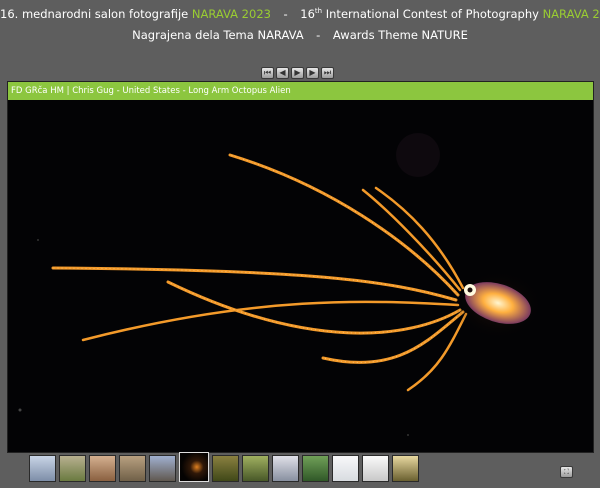  Describe the element at coordinates (327, 73) in the screenshot. I see `last-icon: ⏭` at that location.